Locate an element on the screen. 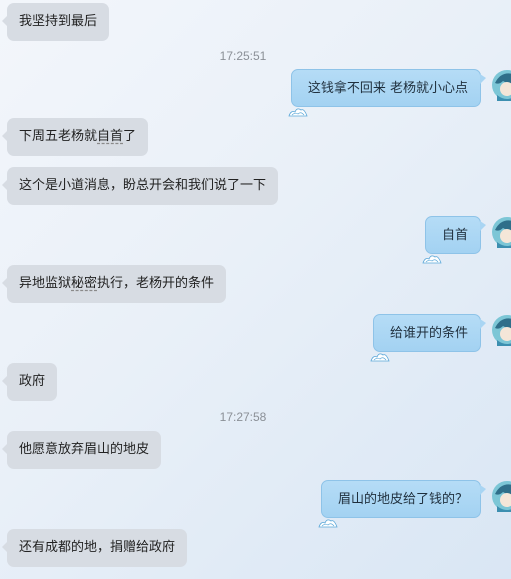 Image resolution: width=511 pixels, height=579 pixels. message-bubble: 政府 is located at coordinates (29, 382).